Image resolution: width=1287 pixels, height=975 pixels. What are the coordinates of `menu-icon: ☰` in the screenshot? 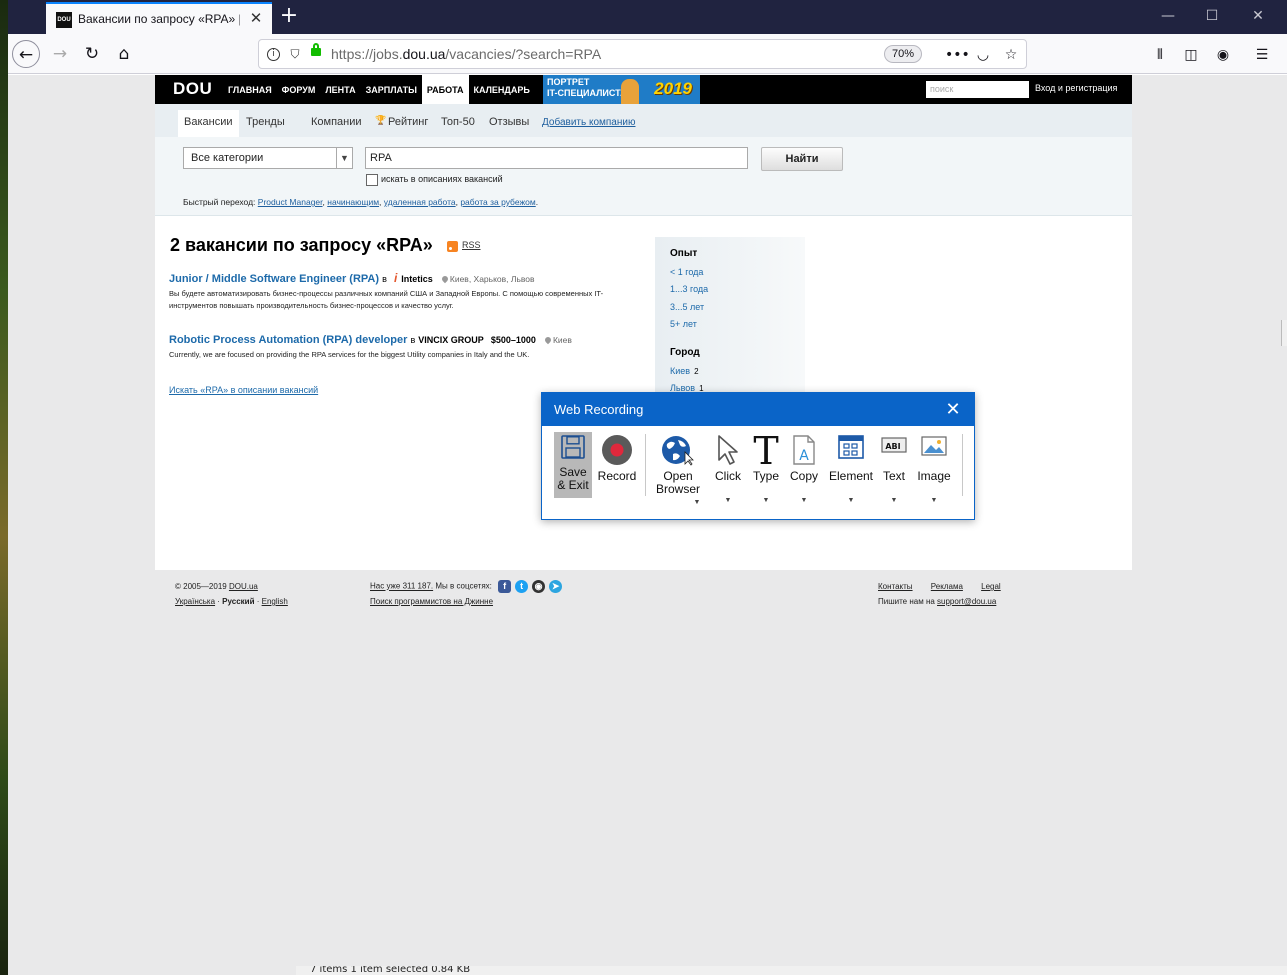 It's located at (1262, 55).